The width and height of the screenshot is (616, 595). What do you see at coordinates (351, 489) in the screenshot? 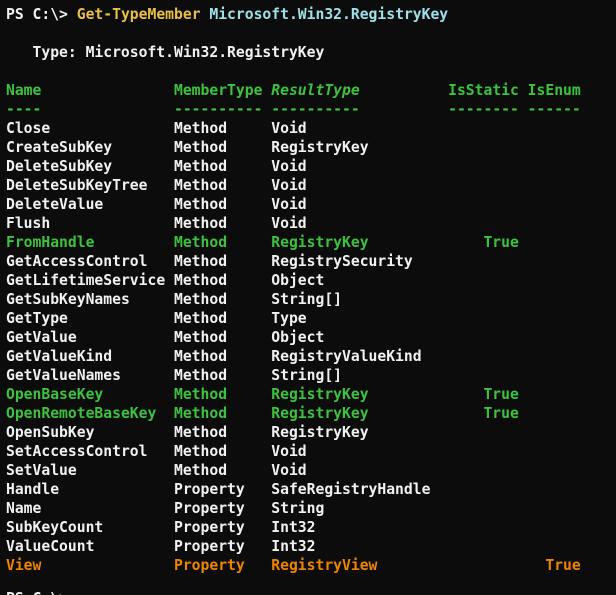
I see `cell-result-type: SafeRegistryHandle` at bounding box center [351, 489].